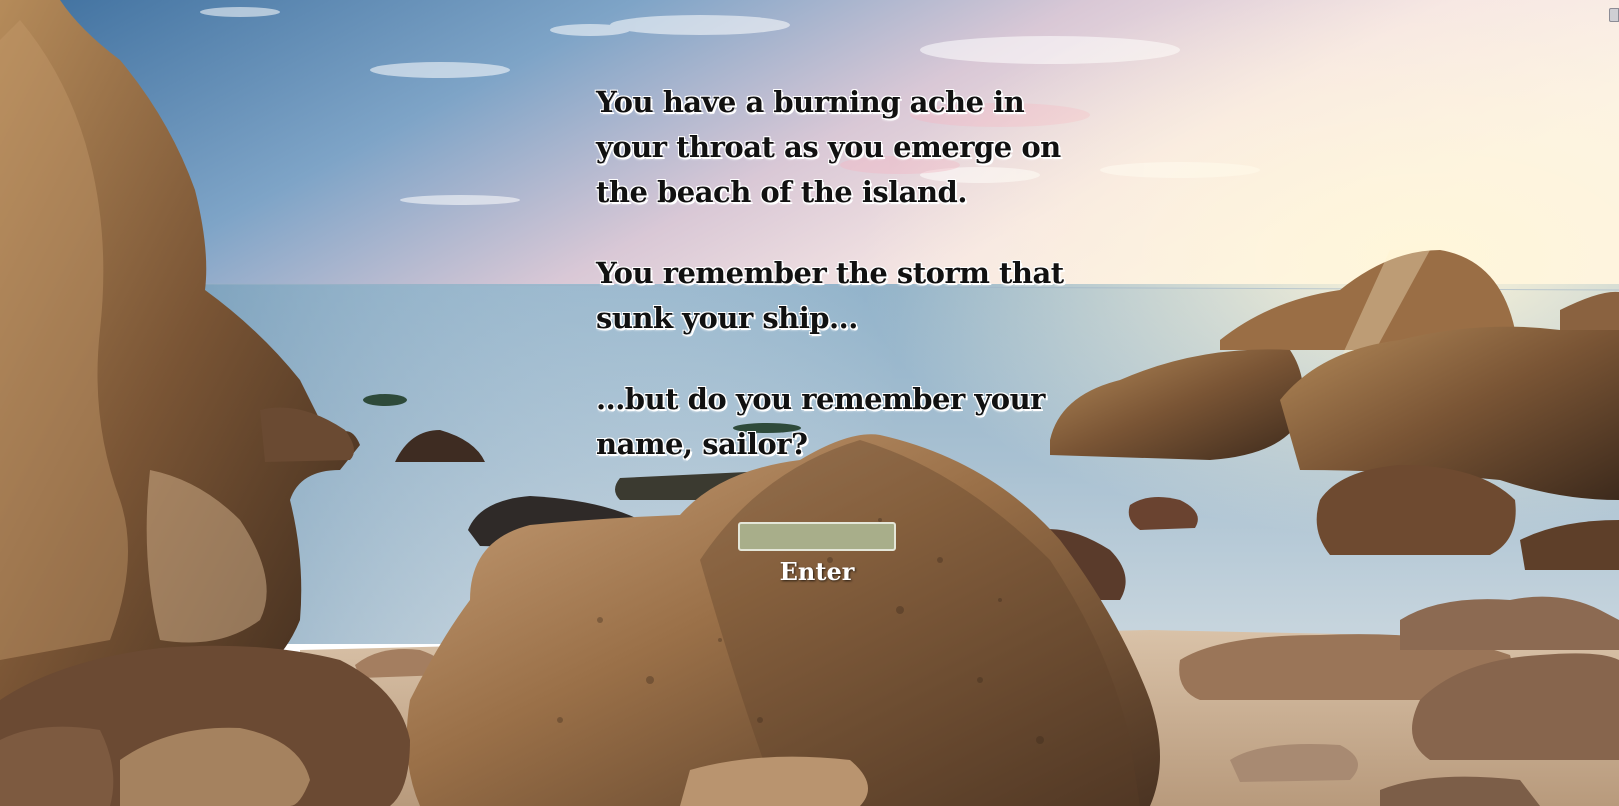 This screenshot has width=1619, height=806. Describe the element at coordinates (817, 571) in the screenshot. I see `enter-button: Enter` at that location.